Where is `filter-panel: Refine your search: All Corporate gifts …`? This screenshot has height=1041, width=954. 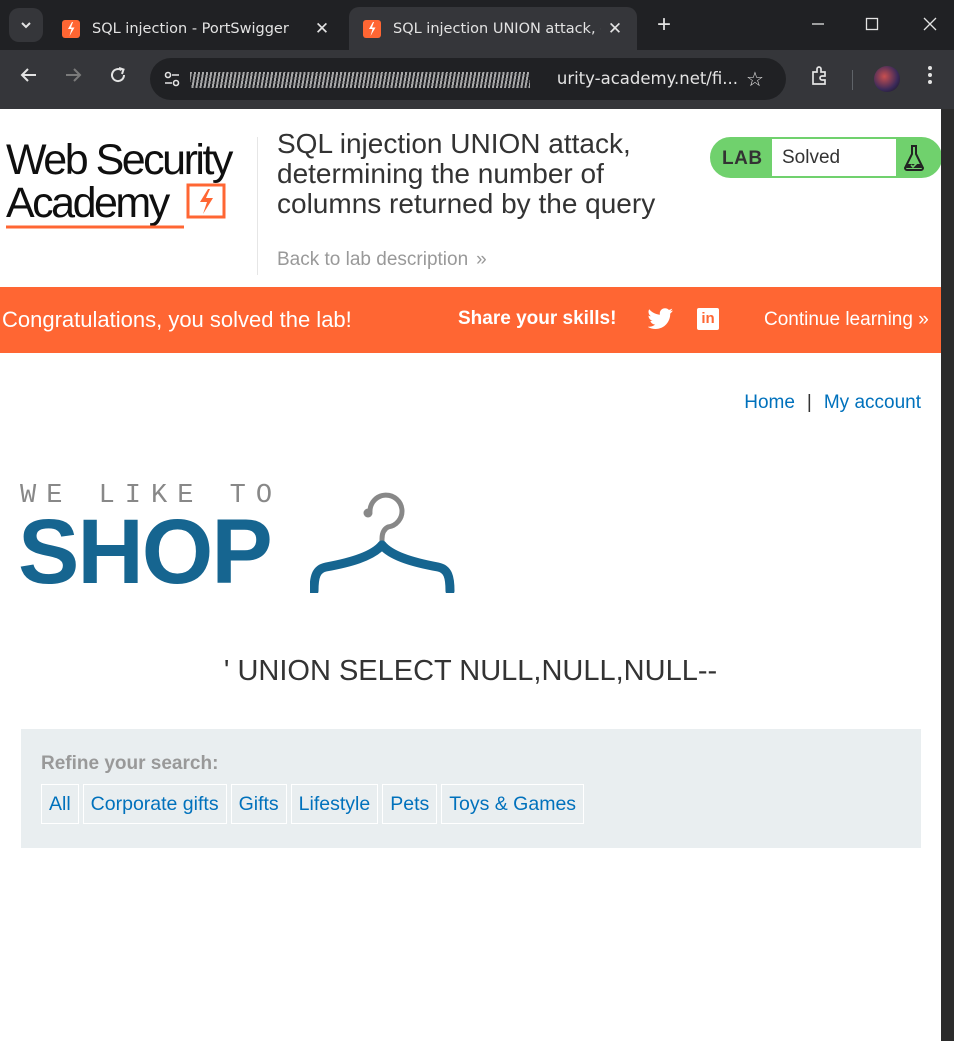 filter-panel: Refine your search: All Corporate gifts … is located at coordinates (471, 788).